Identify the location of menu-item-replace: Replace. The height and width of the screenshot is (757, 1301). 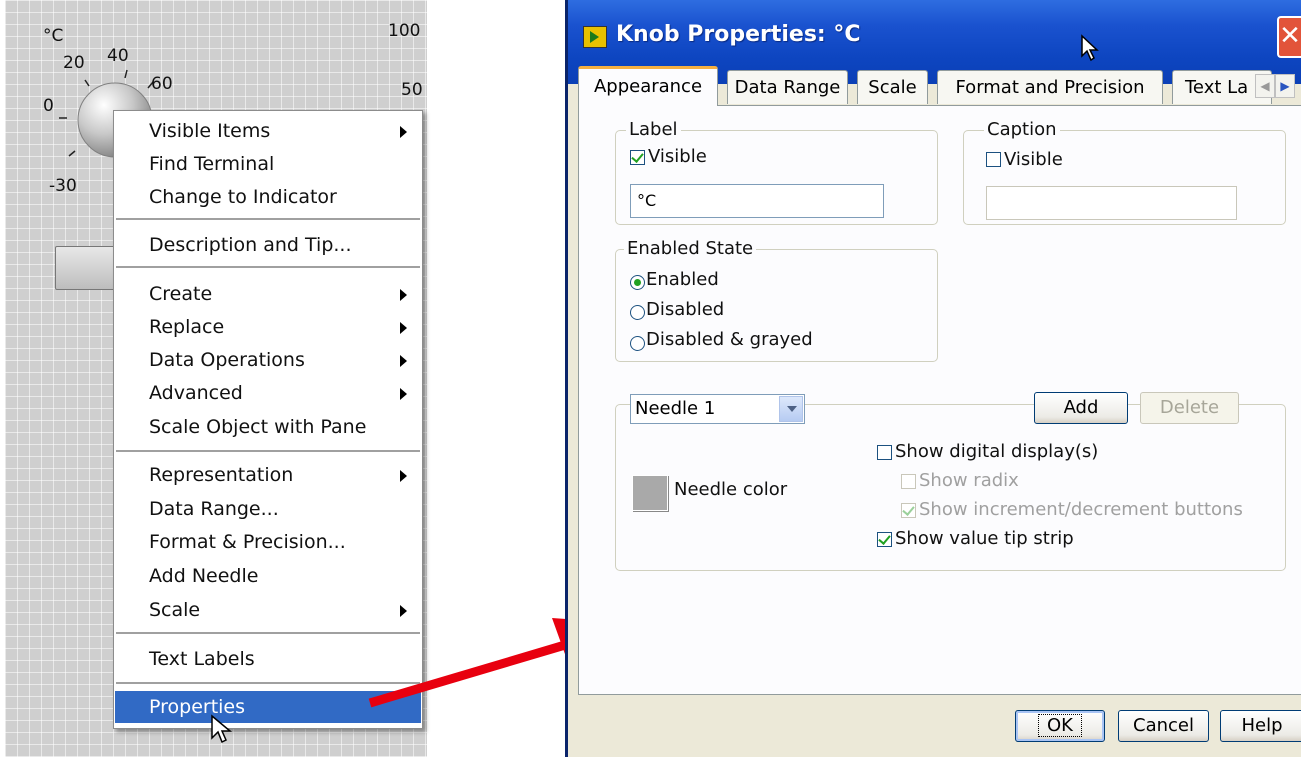
(268, 327).